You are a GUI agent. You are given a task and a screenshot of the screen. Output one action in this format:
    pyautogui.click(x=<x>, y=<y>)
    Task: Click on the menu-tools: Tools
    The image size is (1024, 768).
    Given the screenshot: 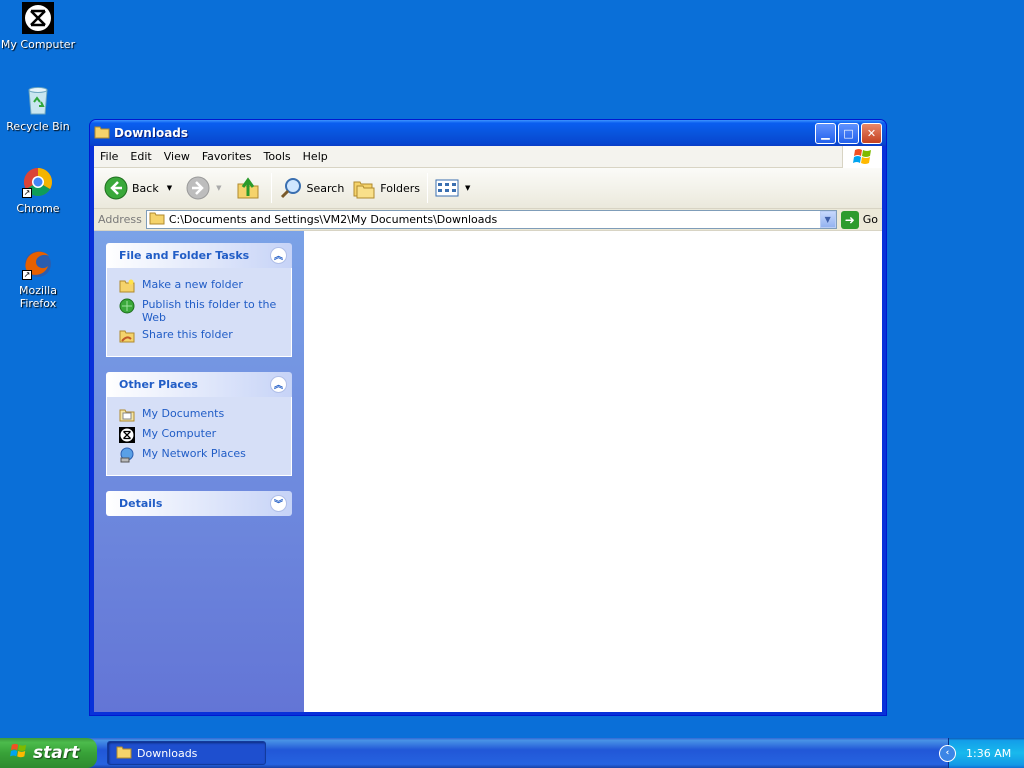 What is the action you would take?
    pyautogui.click(x=277, y=156)
    